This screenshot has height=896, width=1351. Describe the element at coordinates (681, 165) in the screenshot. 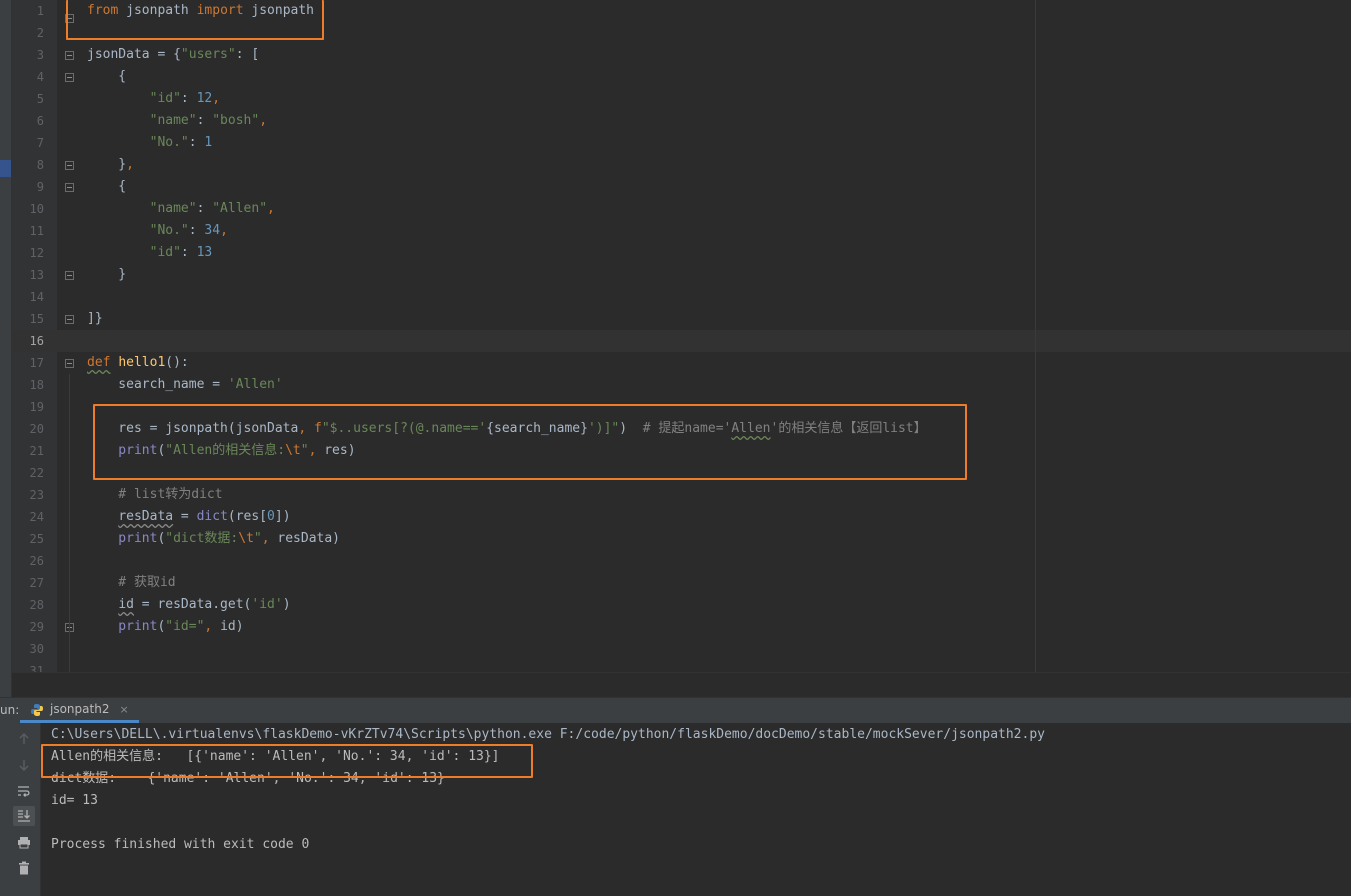

I see `code-line-8: },` at that location.